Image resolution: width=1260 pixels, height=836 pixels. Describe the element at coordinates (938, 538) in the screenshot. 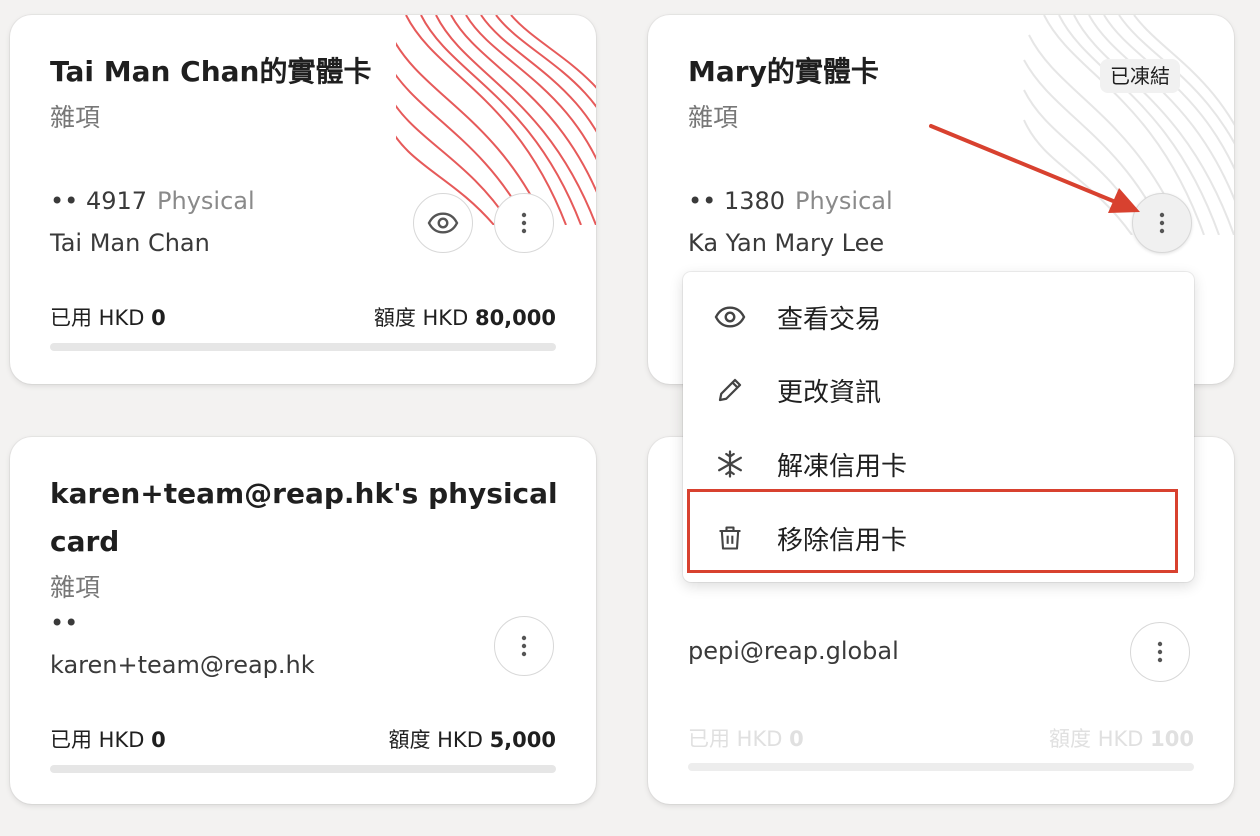

I see `menu-item-remove-card: 移除信用卡` at that location.